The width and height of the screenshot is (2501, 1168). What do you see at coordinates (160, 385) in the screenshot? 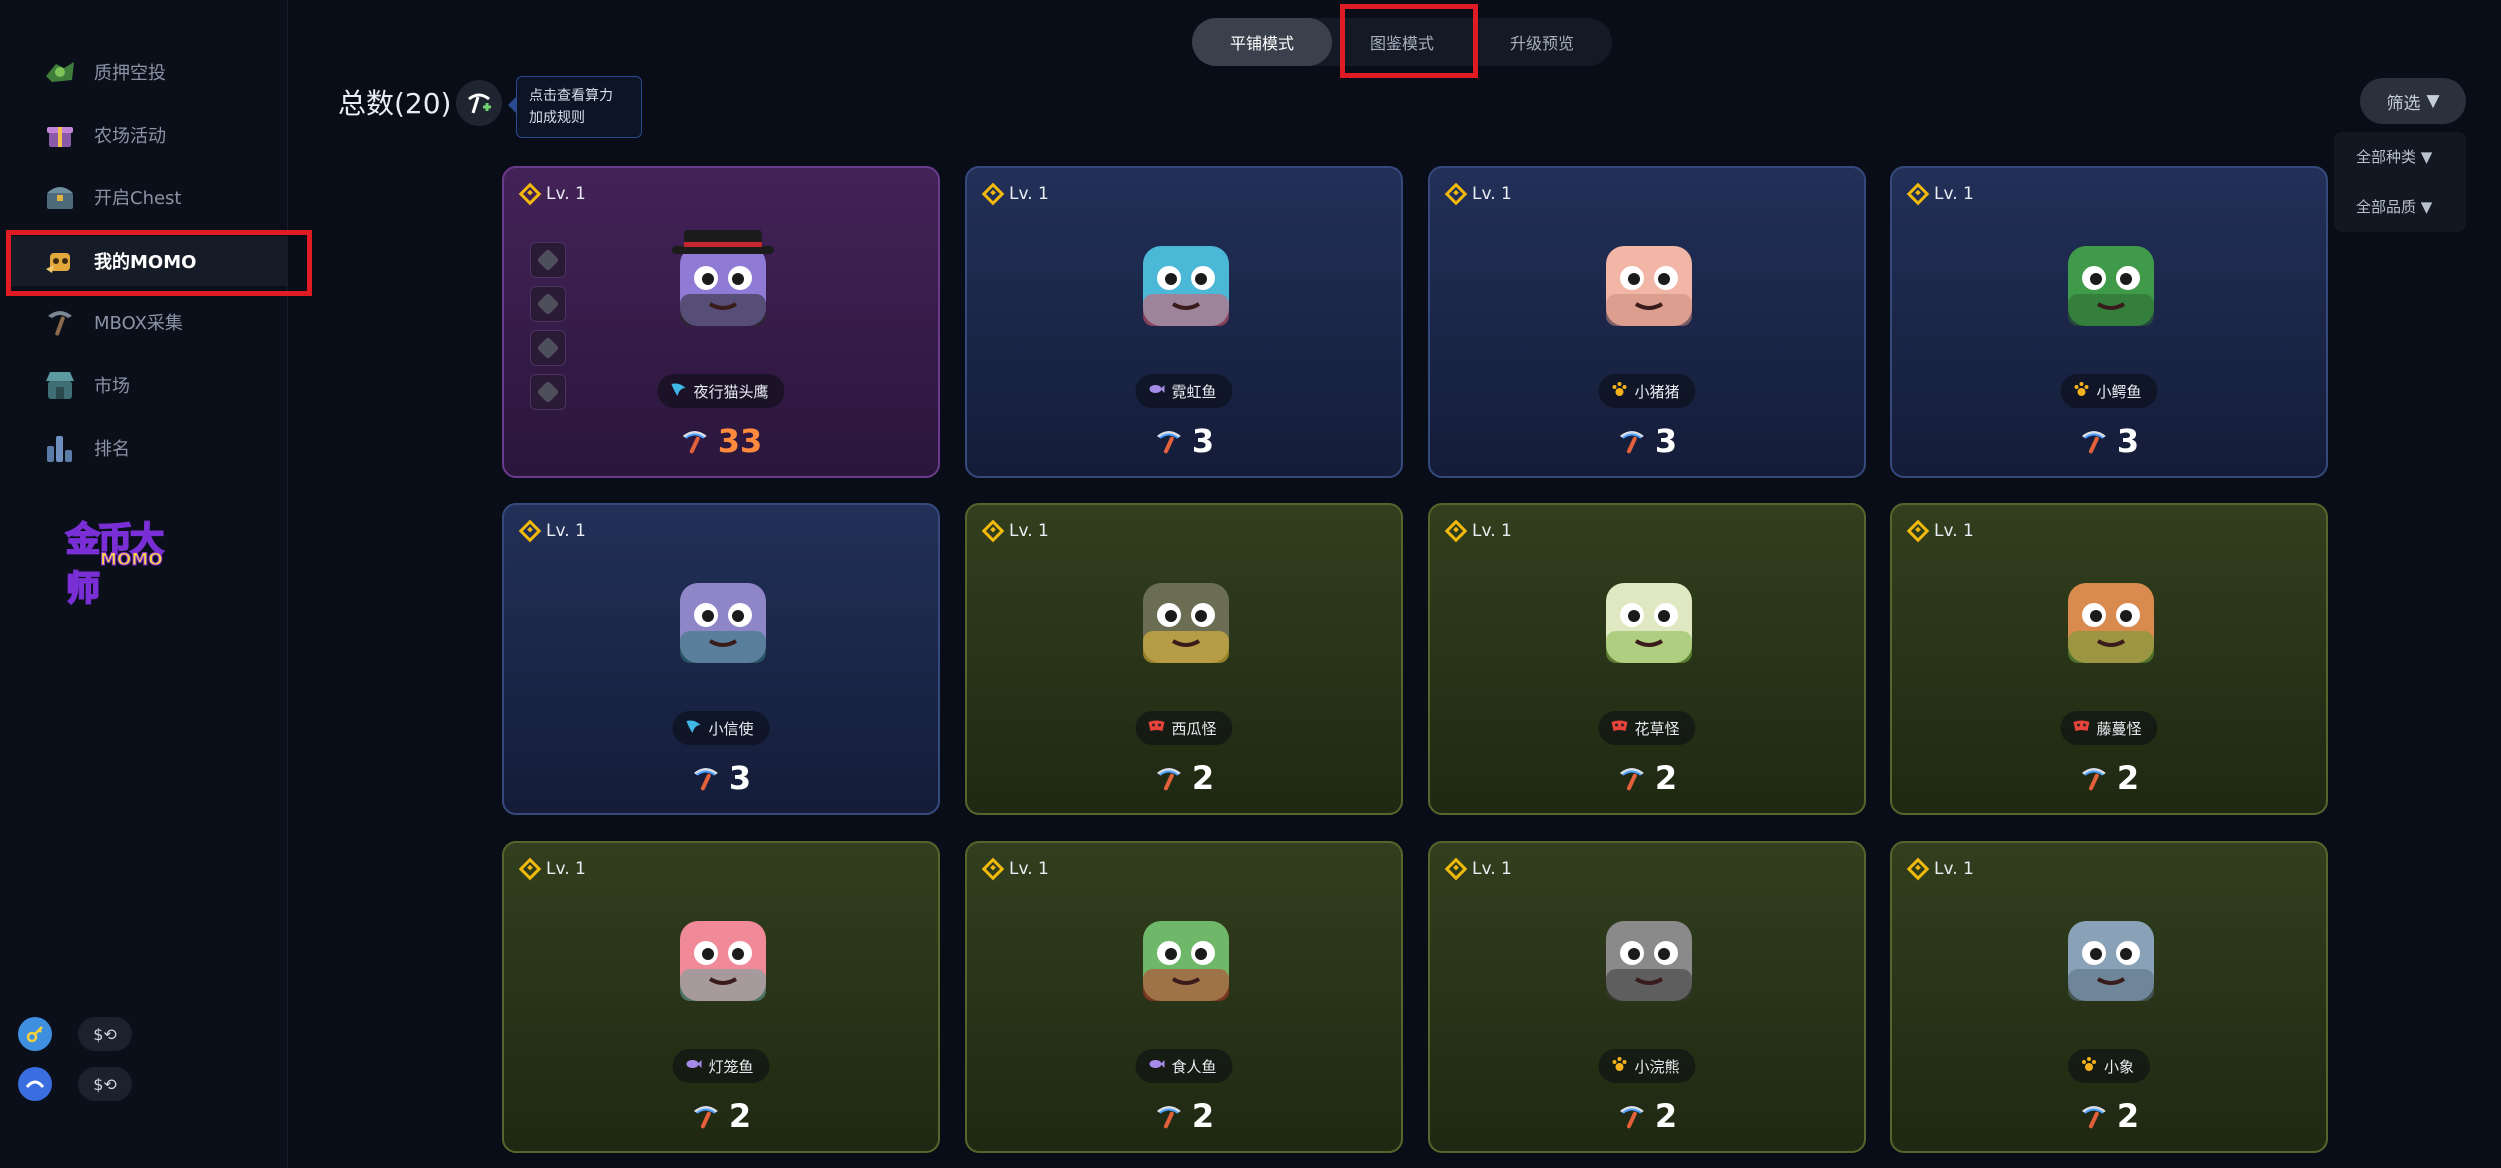
I see `sidebar-item-market: 市场` at bounding box center [160, 385].